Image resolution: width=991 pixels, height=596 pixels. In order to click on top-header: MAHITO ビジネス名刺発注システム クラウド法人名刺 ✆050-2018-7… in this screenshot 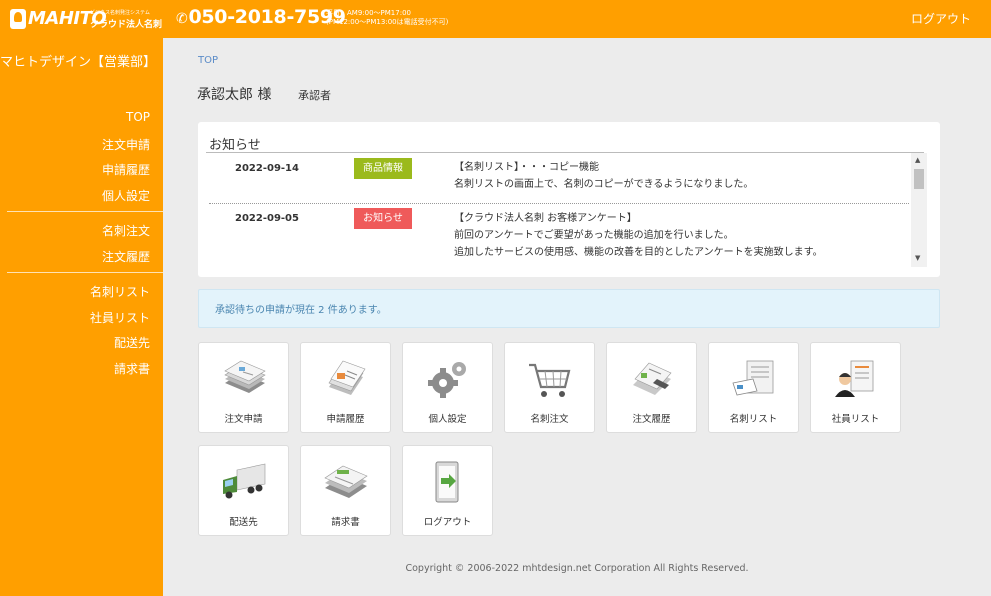, I will do `click(495, 19)`.